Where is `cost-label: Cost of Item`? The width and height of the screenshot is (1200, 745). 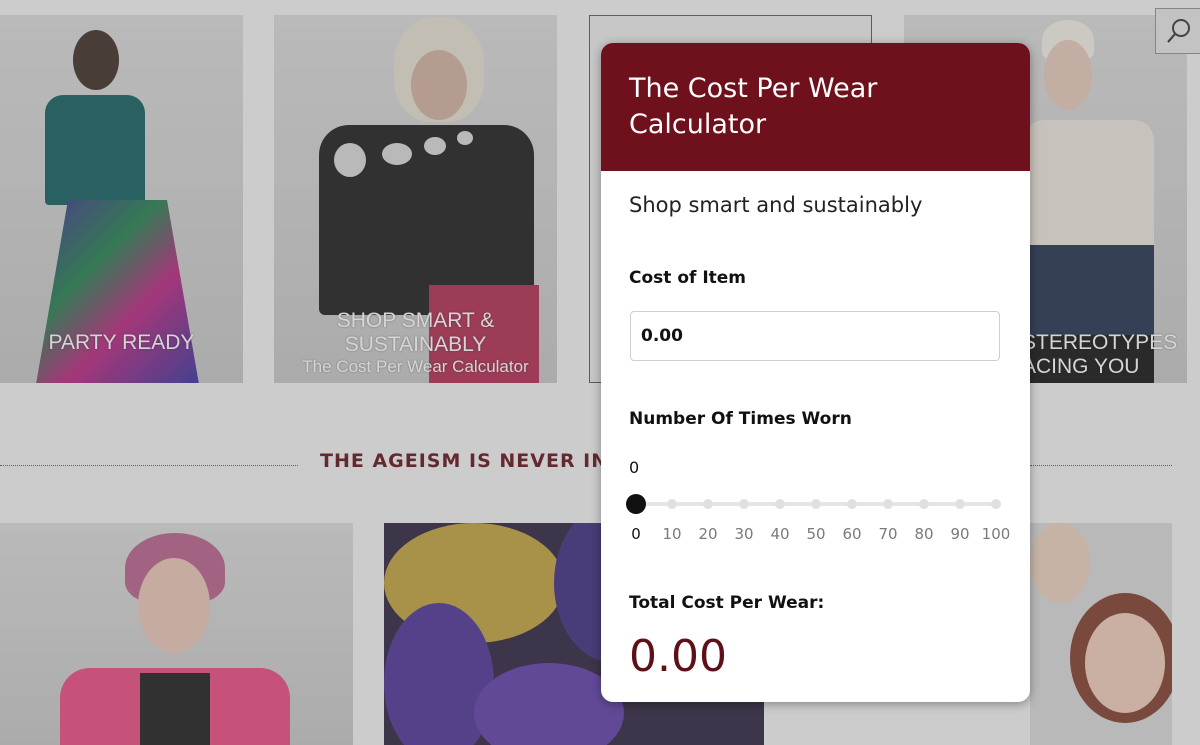
cost-label: Cost of Item is located at coordinates (688, 278).